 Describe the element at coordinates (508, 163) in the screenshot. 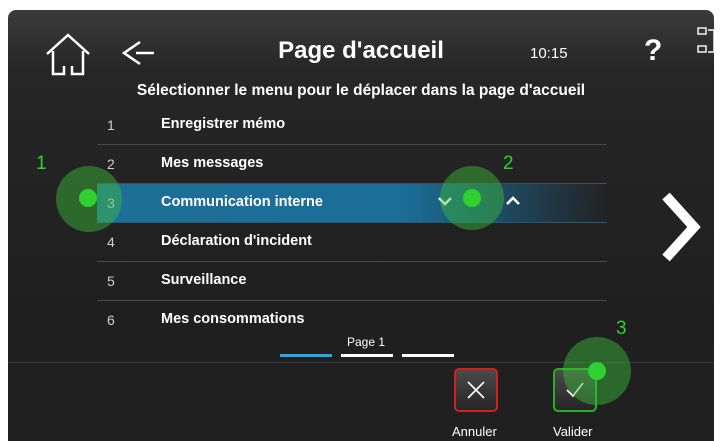

I see `marker-number-2: 2` at that location.